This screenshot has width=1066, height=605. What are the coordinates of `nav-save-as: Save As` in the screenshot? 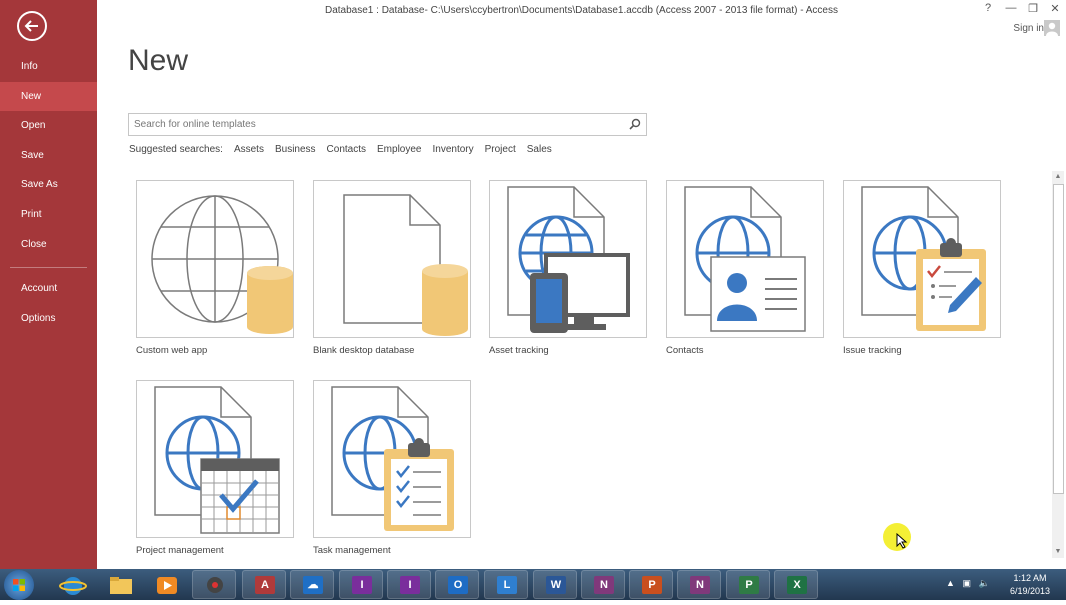 It's located at (48, 185).